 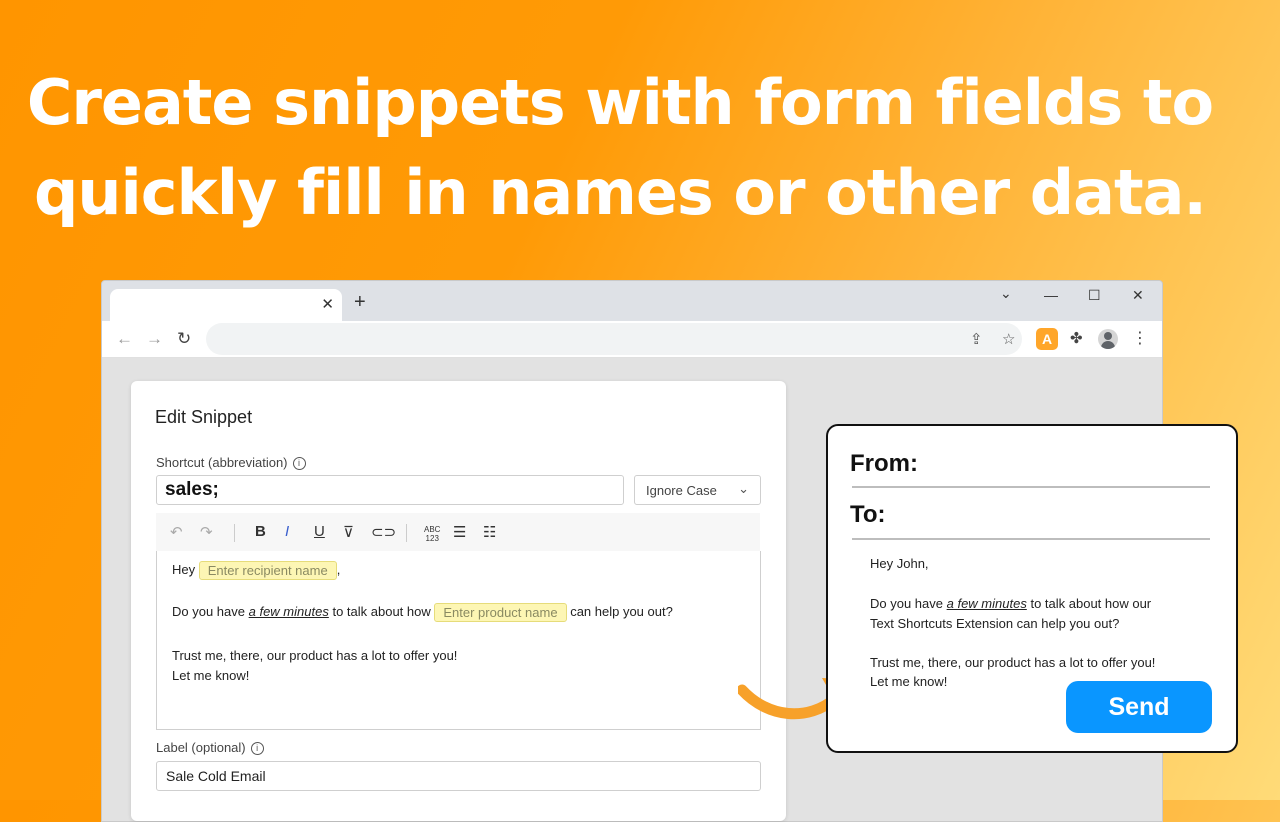 I want to click on shortcut-label: Shortcut (abbreviation) i, so click(x=231, y=462).